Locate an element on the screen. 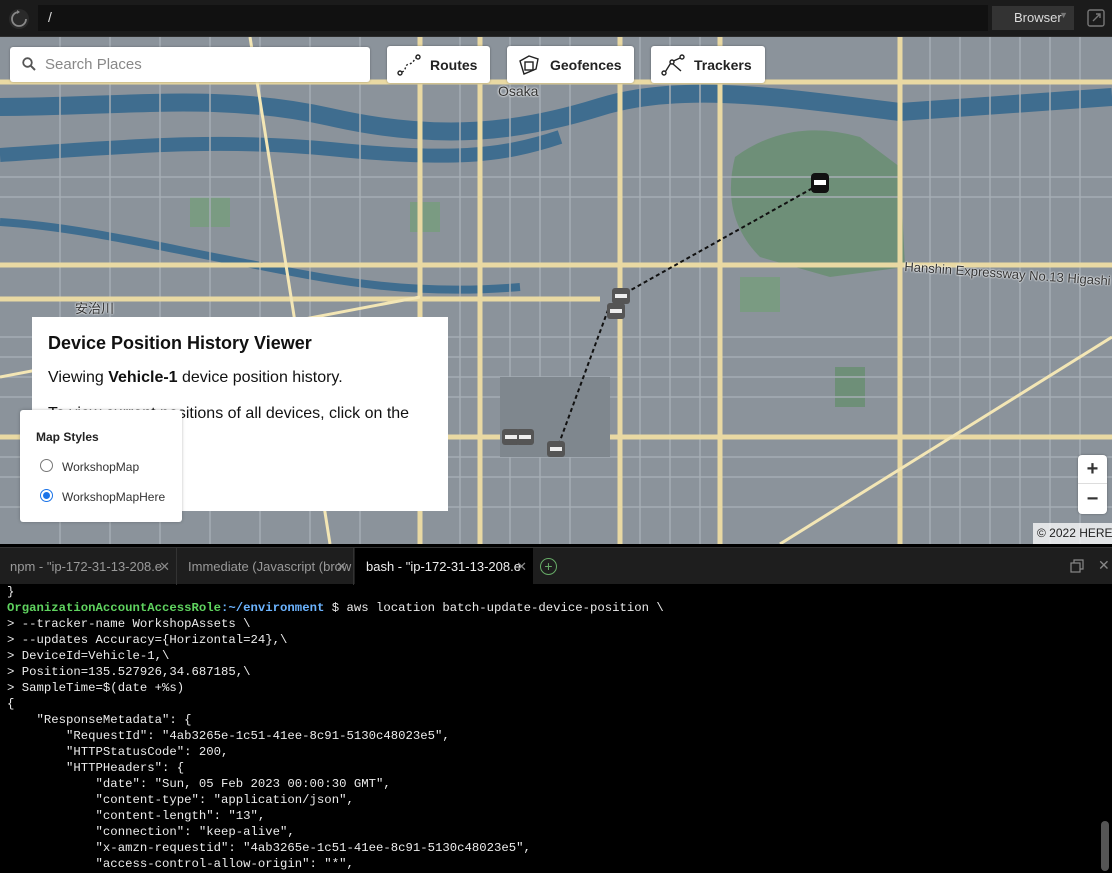  geofences-button: Geofences is located at coordinates (570, 64).